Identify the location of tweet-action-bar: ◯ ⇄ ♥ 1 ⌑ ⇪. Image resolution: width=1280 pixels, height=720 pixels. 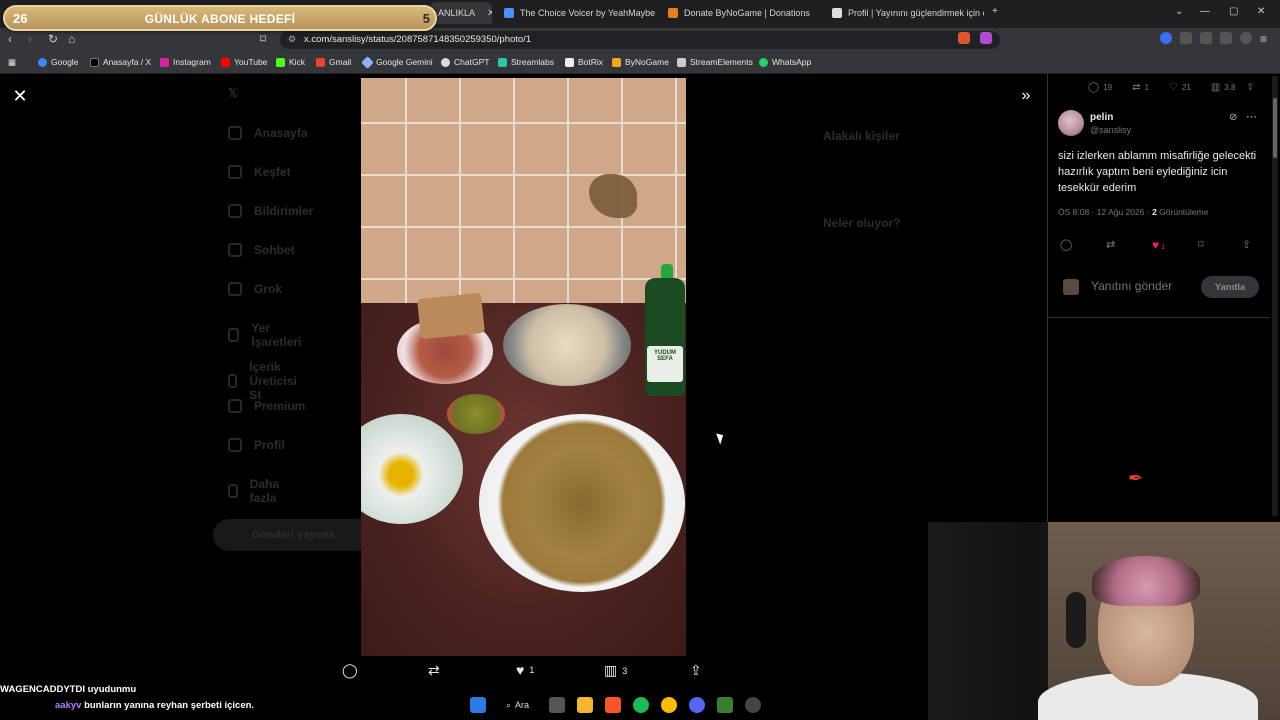
(1160, 246).